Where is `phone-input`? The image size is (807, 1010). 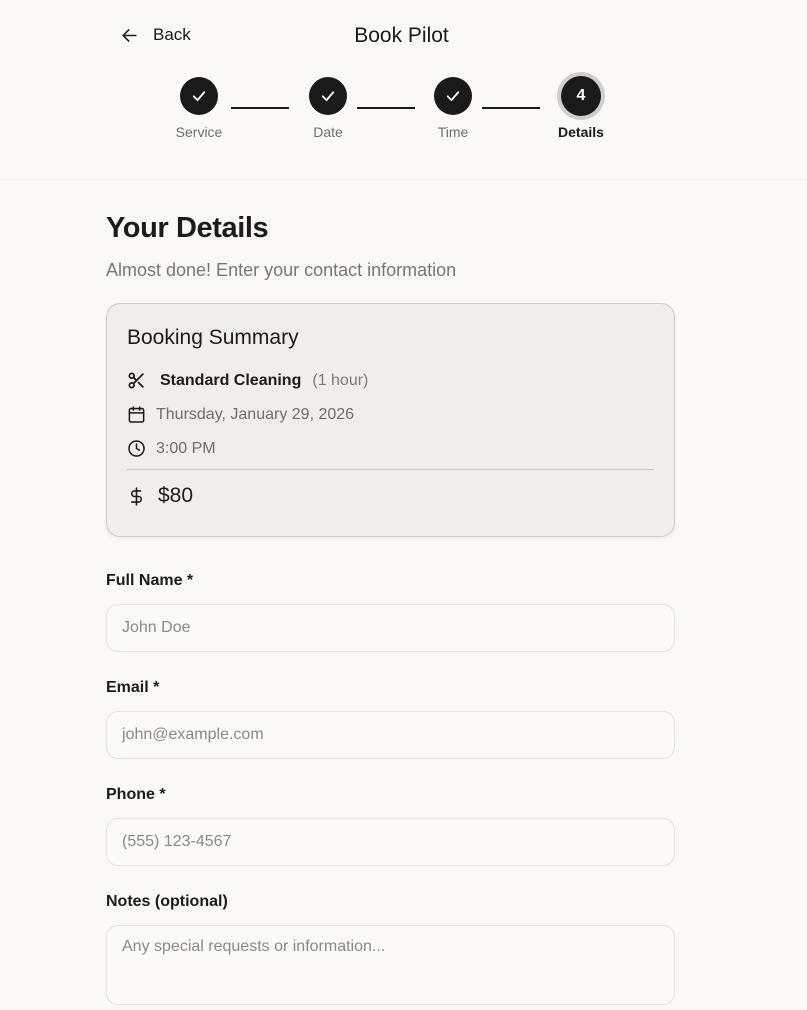 phone-input is located at coordinates (390, 842).